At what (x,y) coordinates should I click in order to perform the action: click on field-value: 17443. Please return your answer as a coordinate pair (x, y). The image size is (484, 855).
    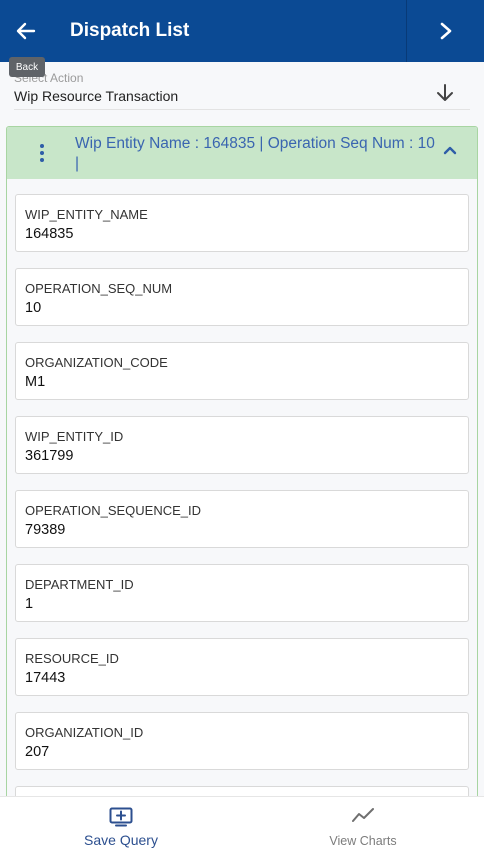
    Looking at the image, I should click on (45, 678).